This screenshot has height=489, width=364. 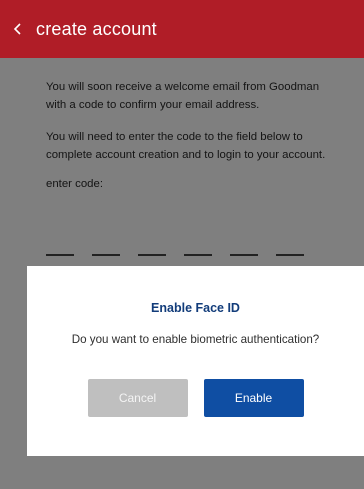 I want to click on enable-button: Enable, so click(x=253, y=398).